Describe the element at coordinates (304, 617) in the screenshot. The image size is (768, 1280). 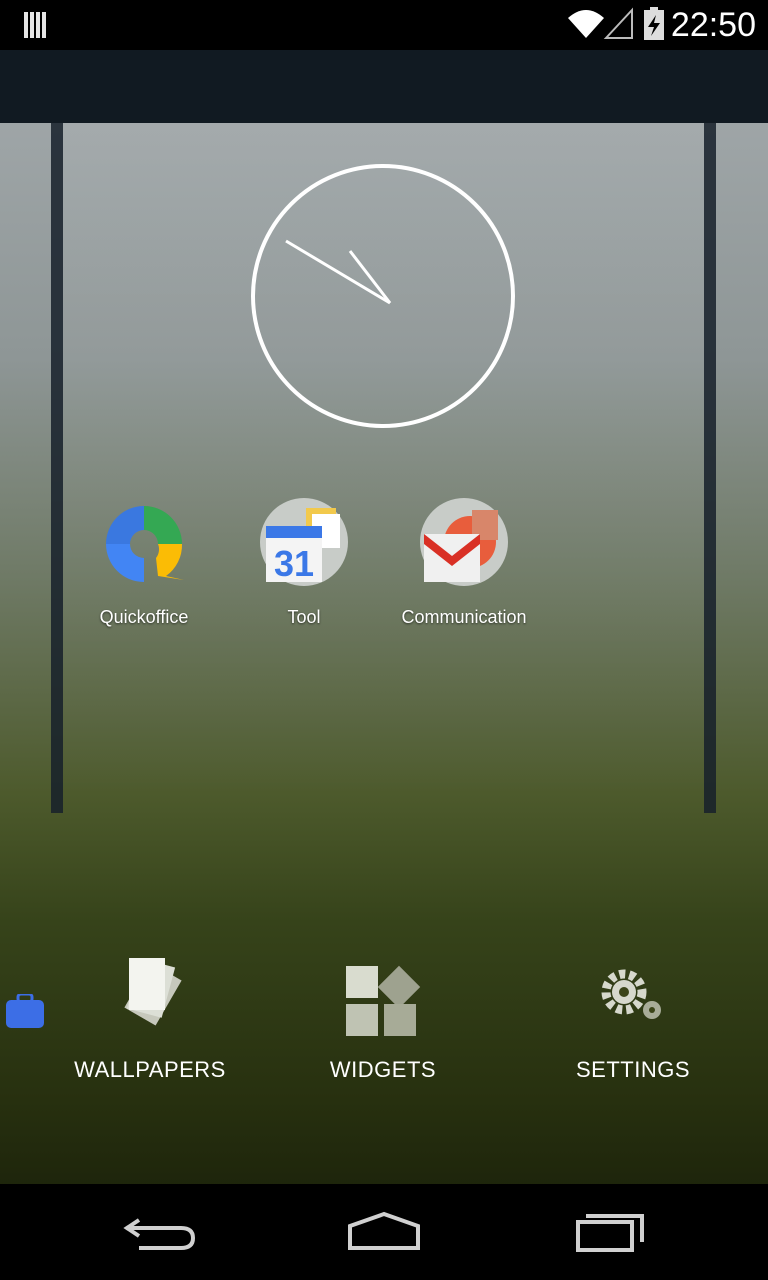
I see `folder-label: Tool` at that location.